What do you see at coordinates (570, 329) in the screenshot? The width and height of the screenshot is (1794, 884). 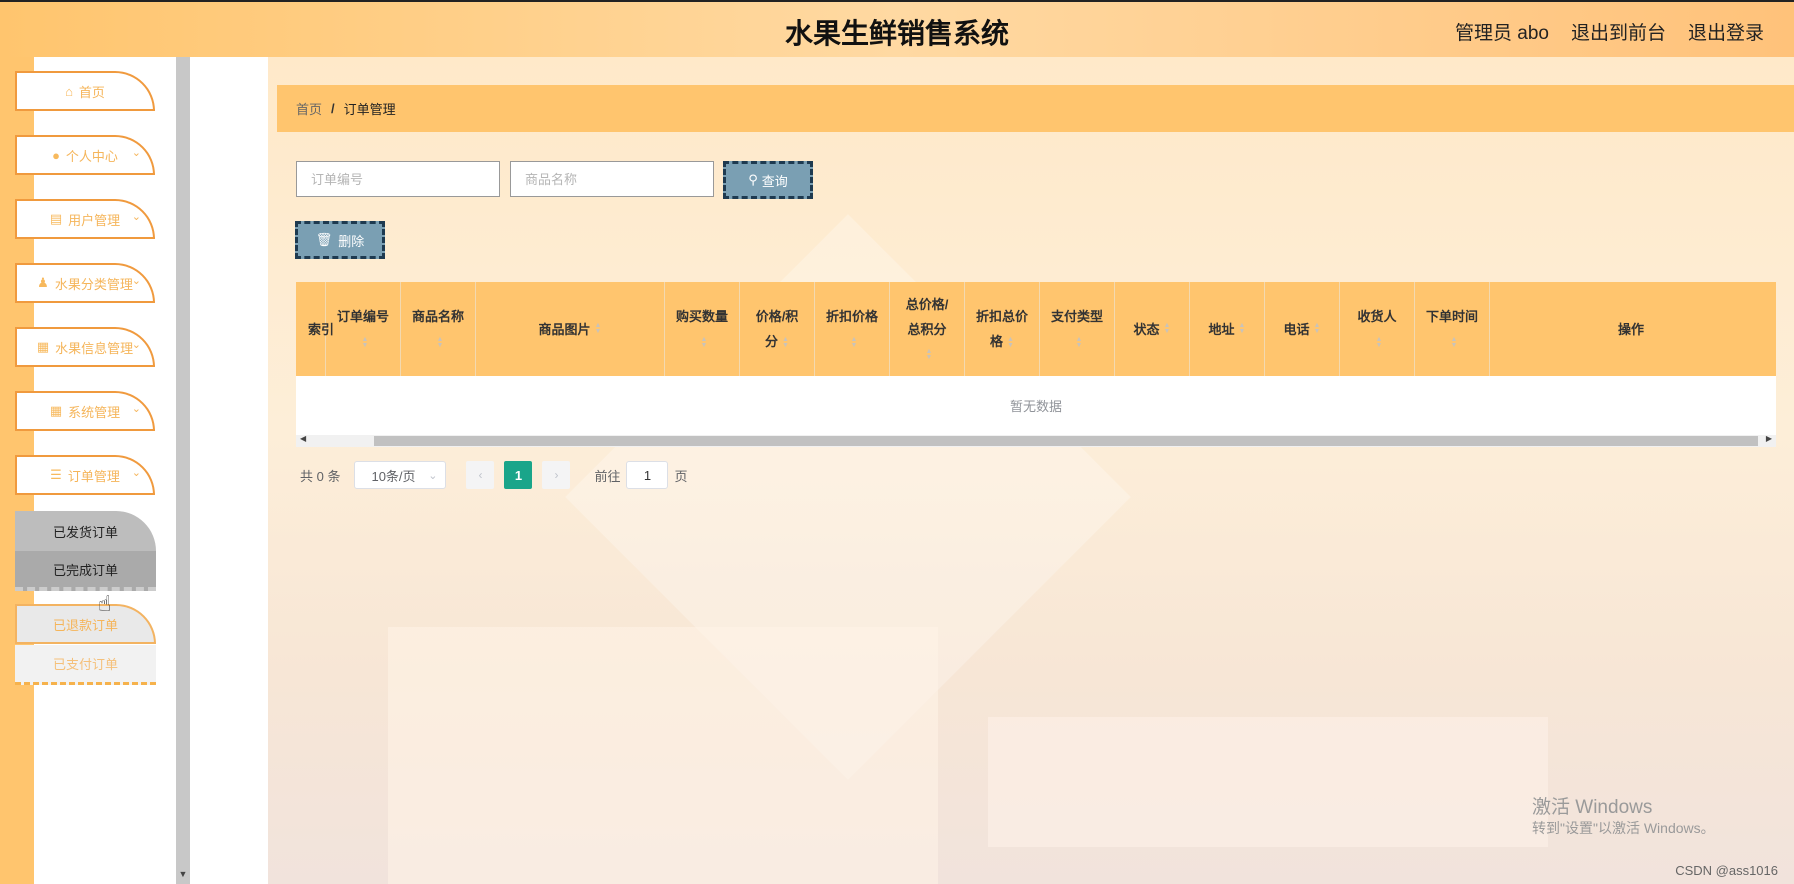 I see `column-header: 商品图片 ▲ ▼` at bounding box center [570, 329].